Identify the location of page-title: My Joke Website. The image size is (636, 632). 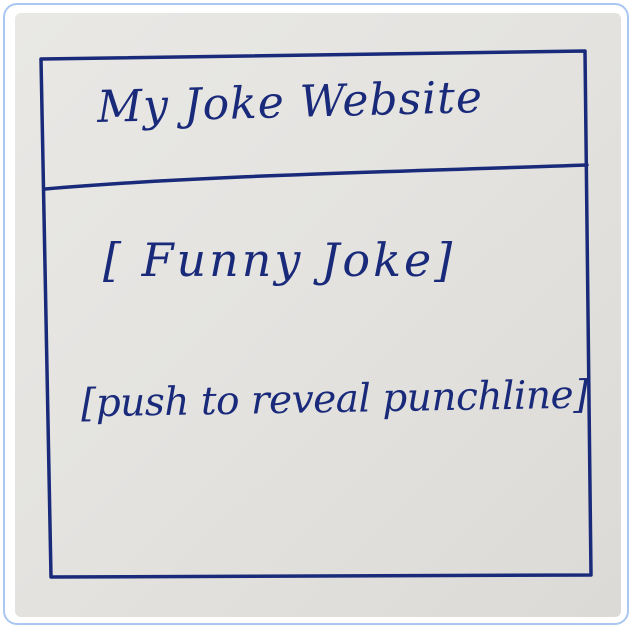
(290, 102).